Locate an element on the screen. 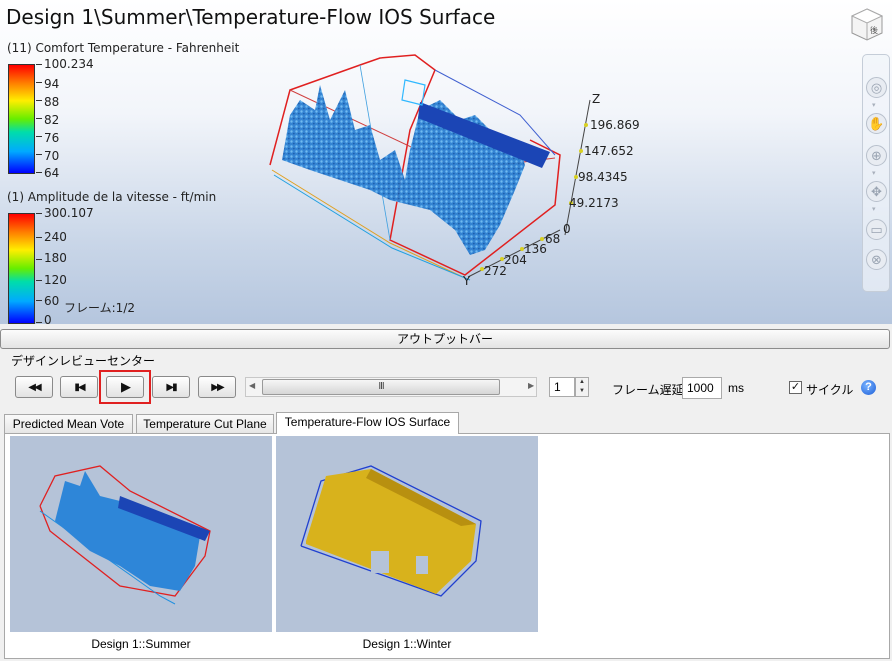  frame-number-input: 1 is located at coordinates (562, 387).